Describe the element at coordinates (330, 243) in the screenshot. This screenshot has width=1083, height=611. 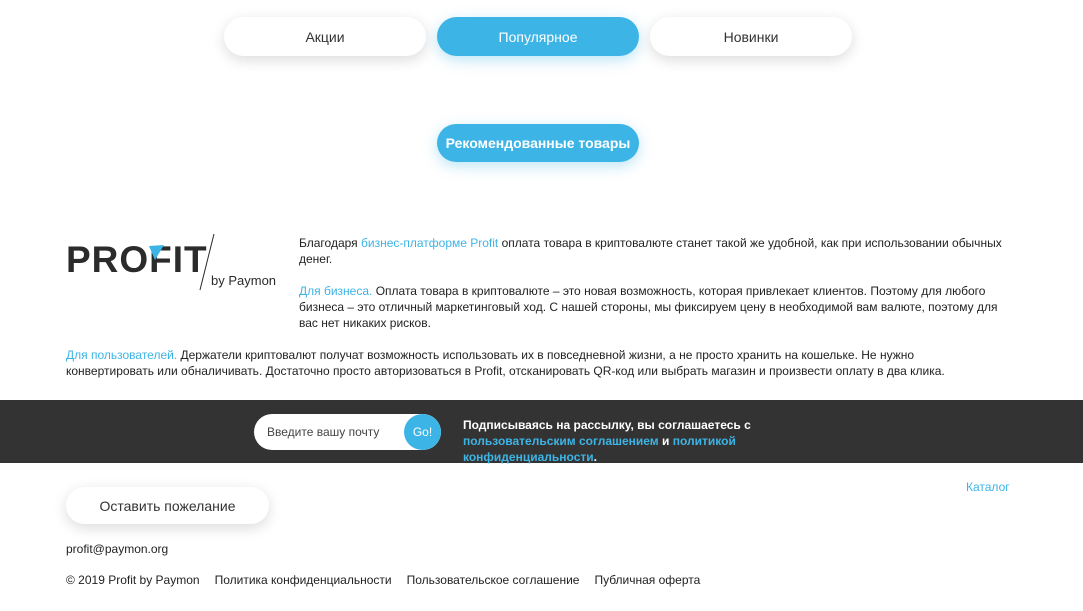
I see `about-p1-prefix: Благодаря` at that location.